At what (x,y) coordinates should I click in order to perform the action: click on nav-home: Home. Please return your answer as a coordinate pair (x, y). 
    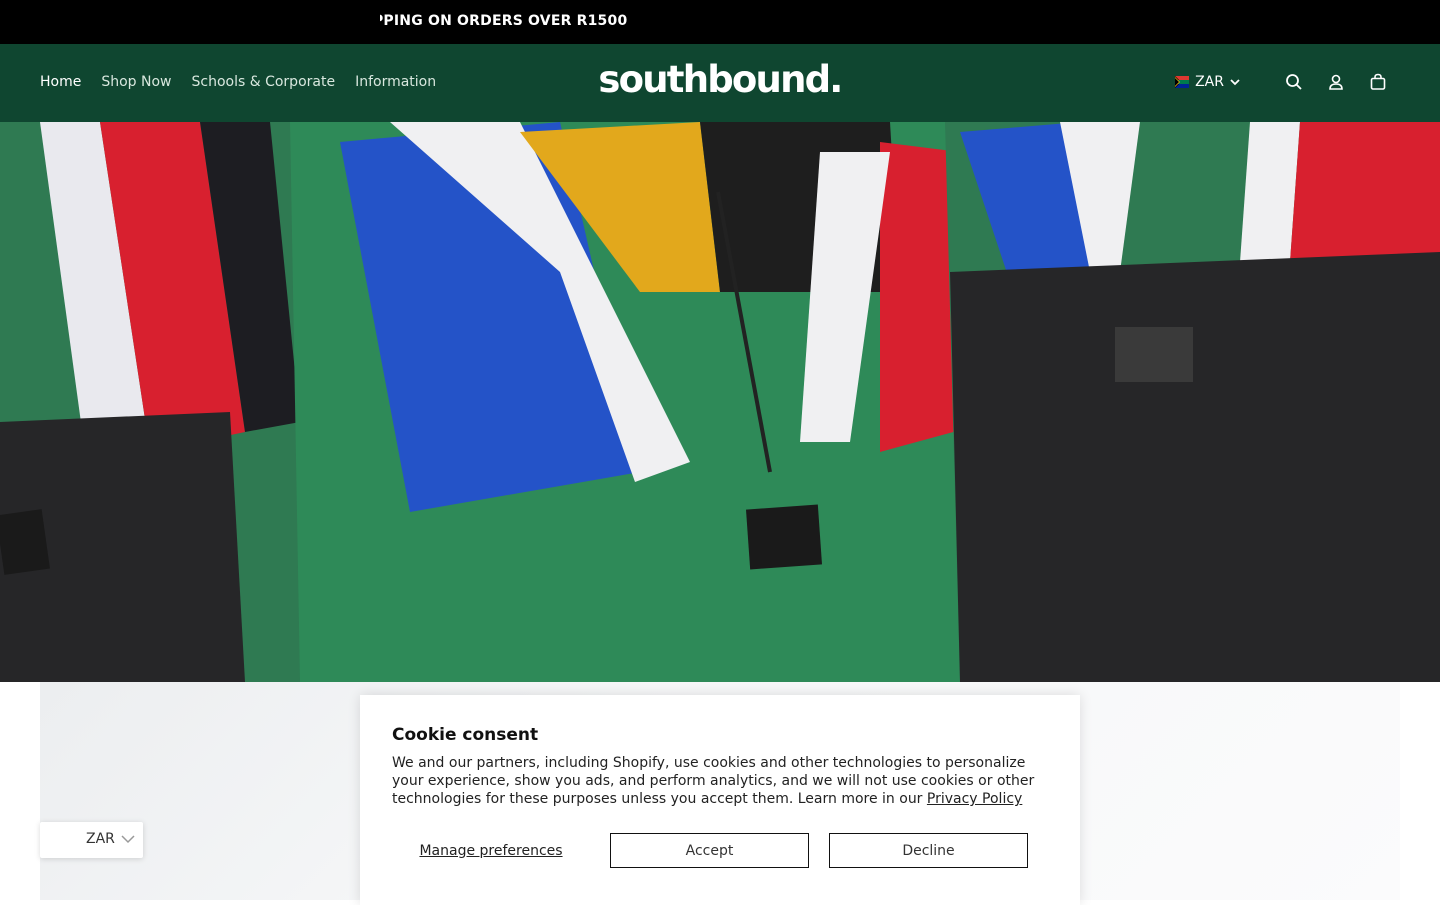
    Looking at the image, I should click on (60, 82).